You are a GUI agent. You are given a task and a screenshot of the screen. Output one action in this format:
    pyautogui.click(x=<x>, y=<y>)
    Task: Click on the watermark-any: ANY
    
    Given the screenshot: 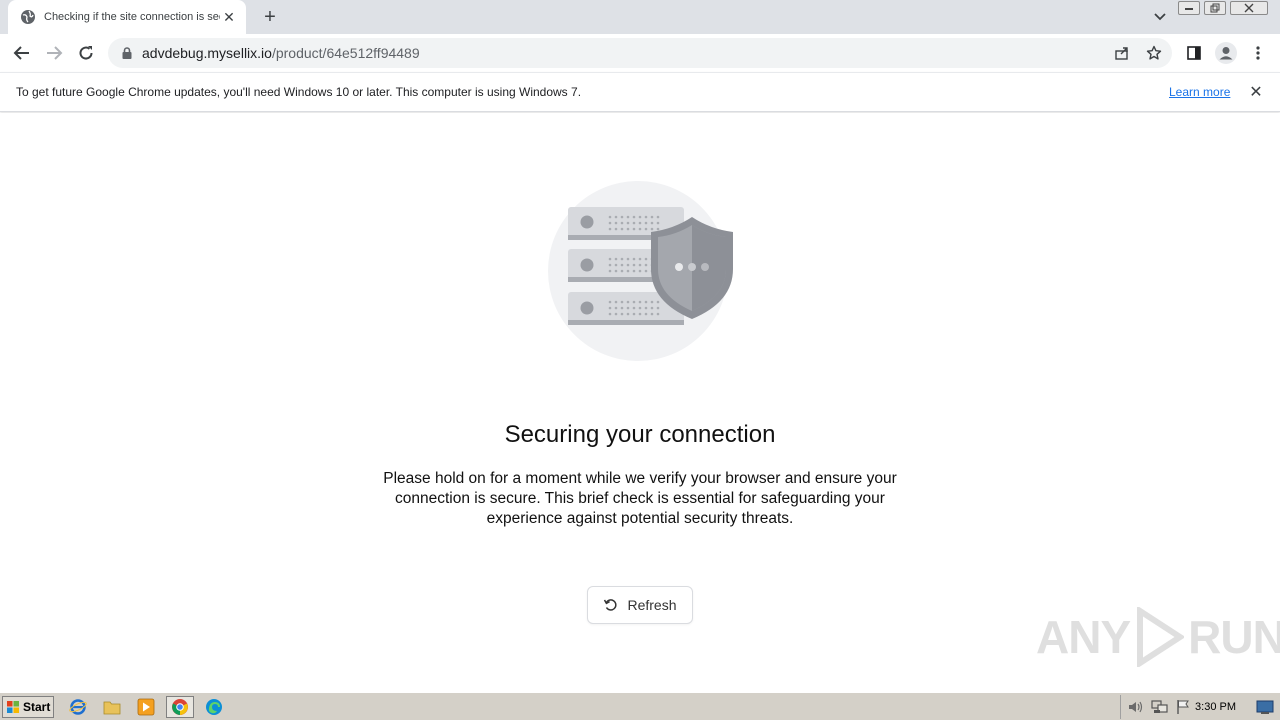 What is the action you would take?
    pyautogui.click(x=1083, y=637)
    